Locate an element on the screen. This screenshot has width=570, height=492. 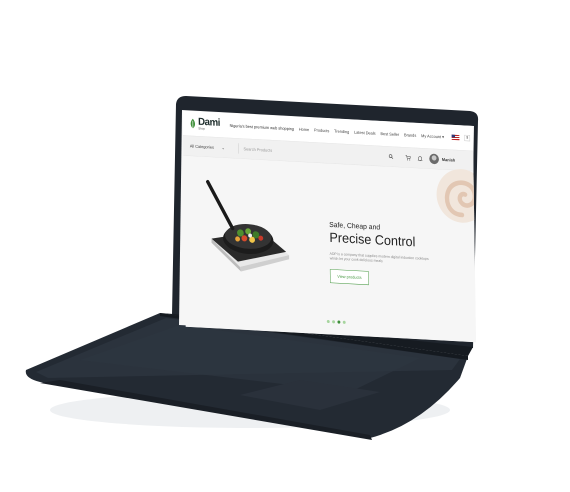
user-name: Manish is located at coordinates (448, 159).